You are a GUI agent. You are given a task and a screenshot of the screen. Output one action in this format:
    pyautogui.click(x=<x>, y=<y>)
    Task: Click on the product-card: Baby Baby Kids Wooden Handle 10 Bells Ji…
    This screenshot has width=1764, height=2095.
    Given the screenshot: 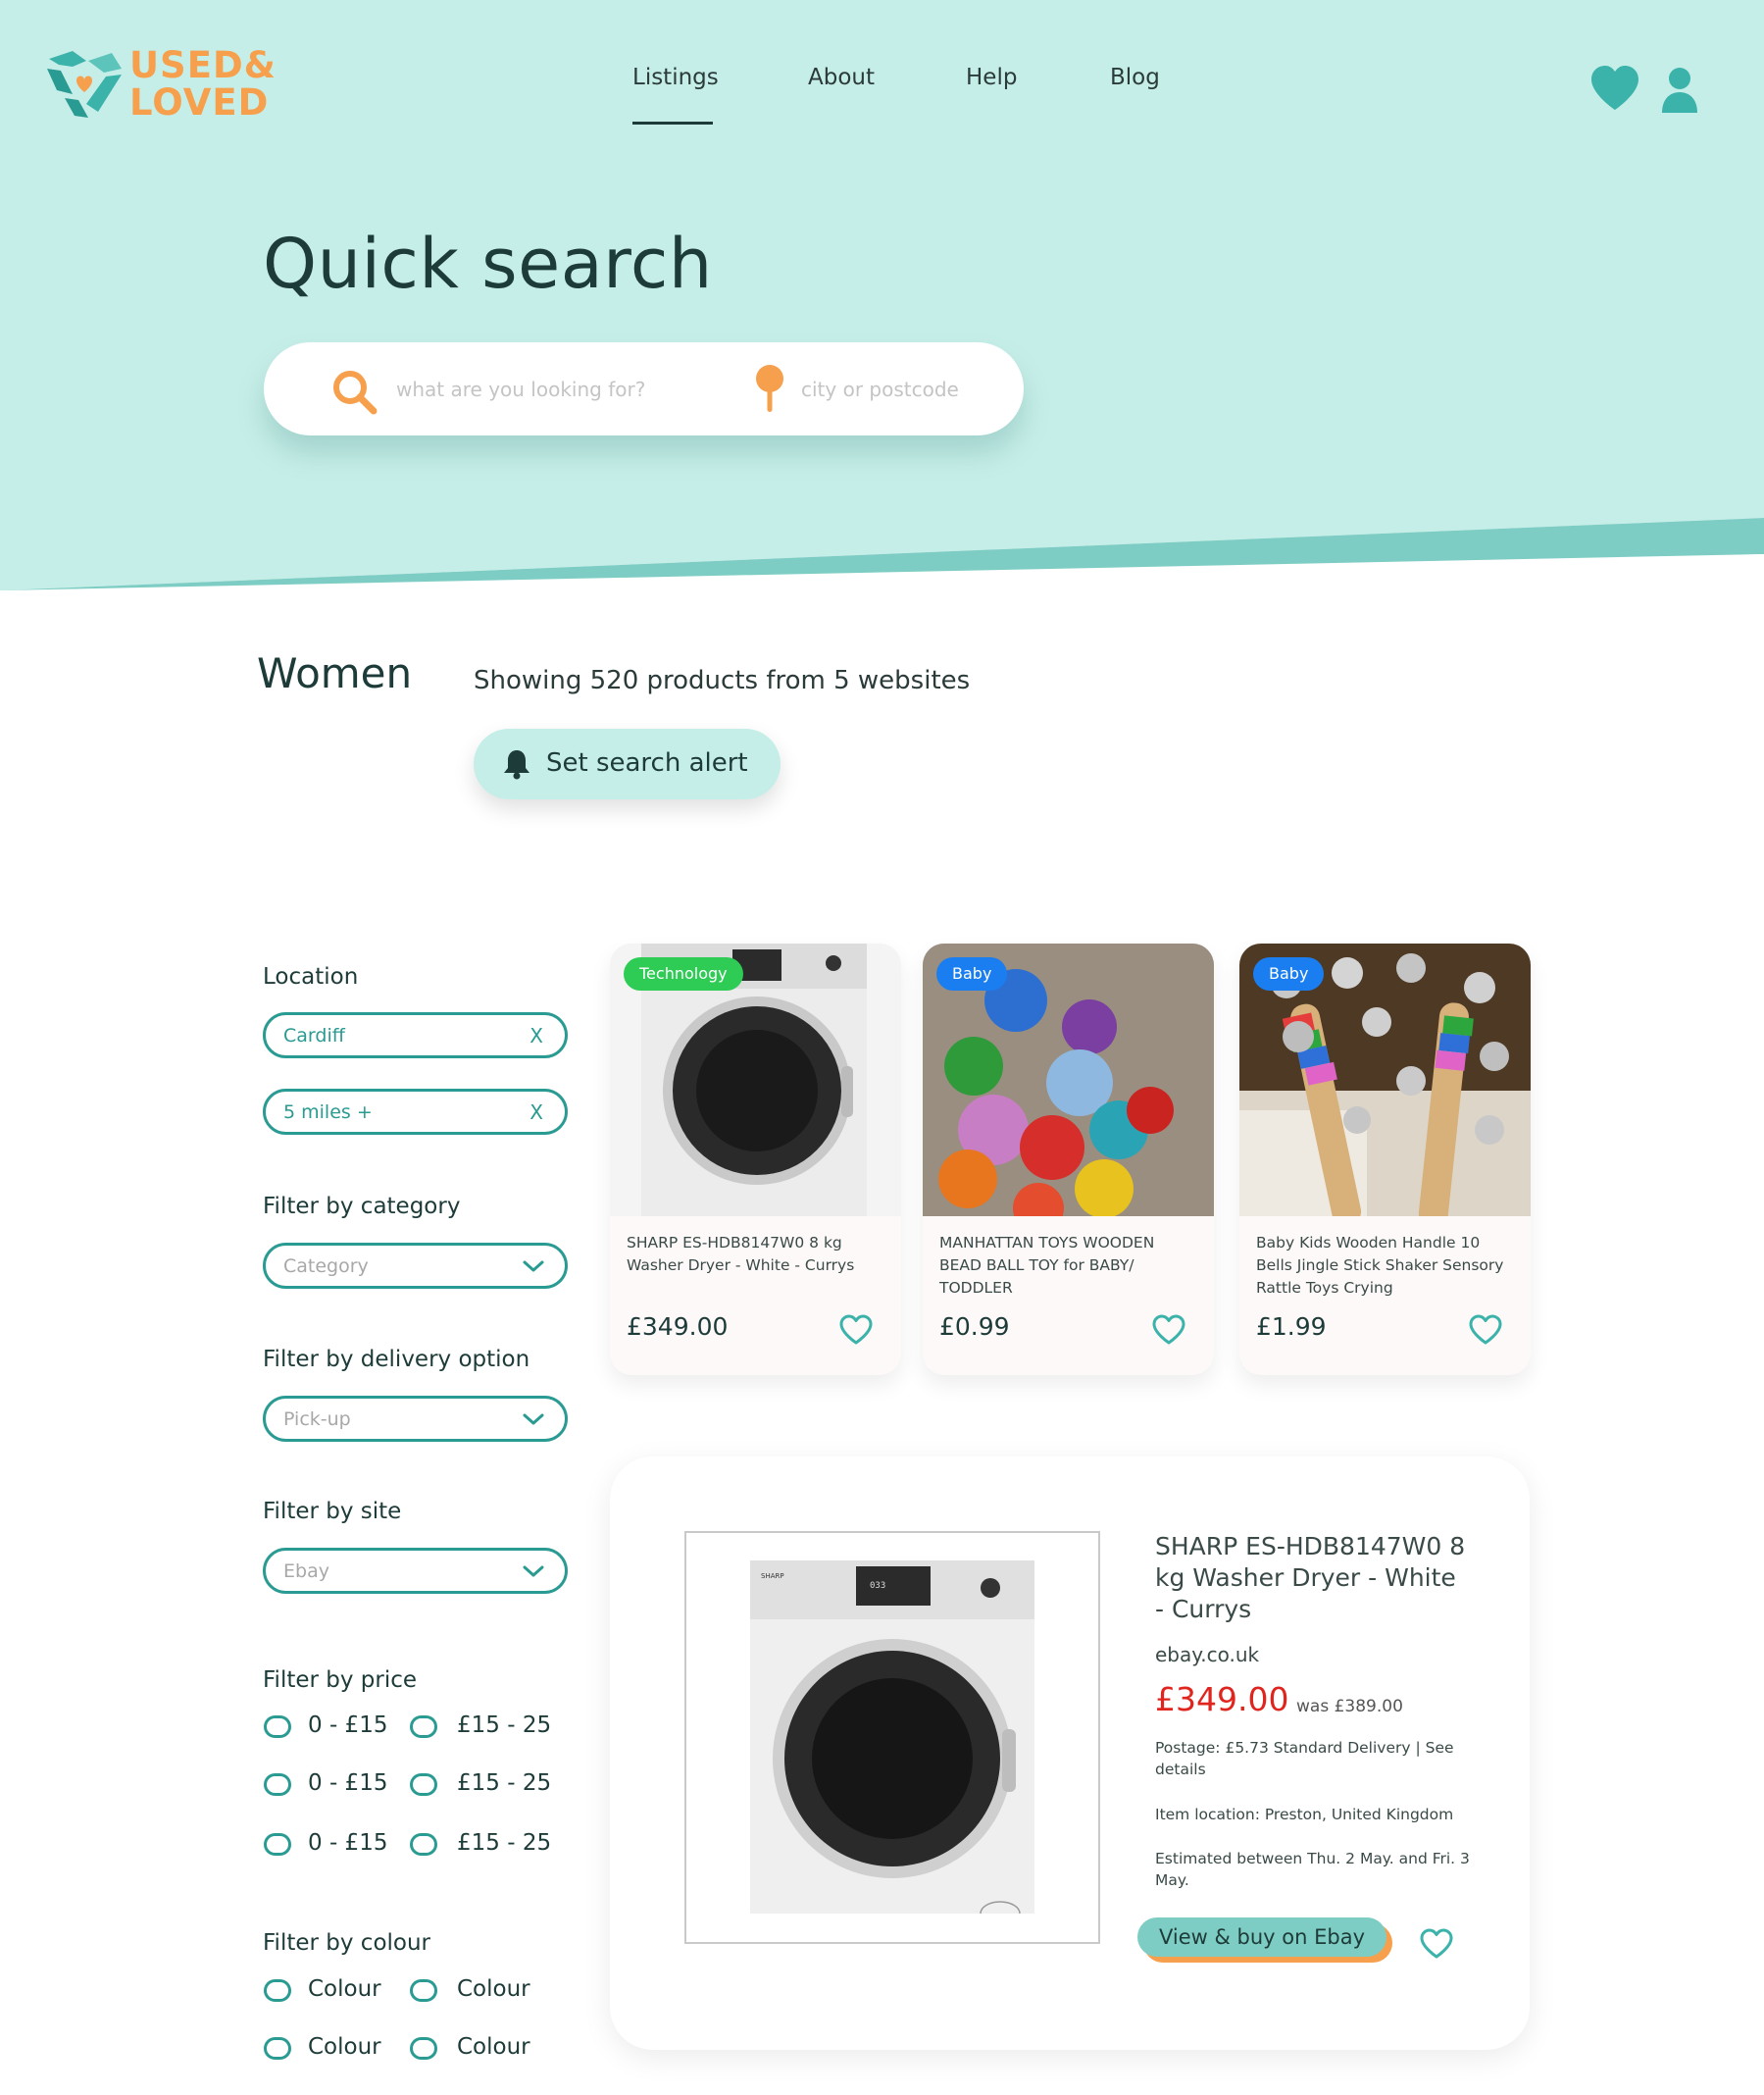 What is the action you would take?
    pyautogui.click(x=1385, y=1159)
    